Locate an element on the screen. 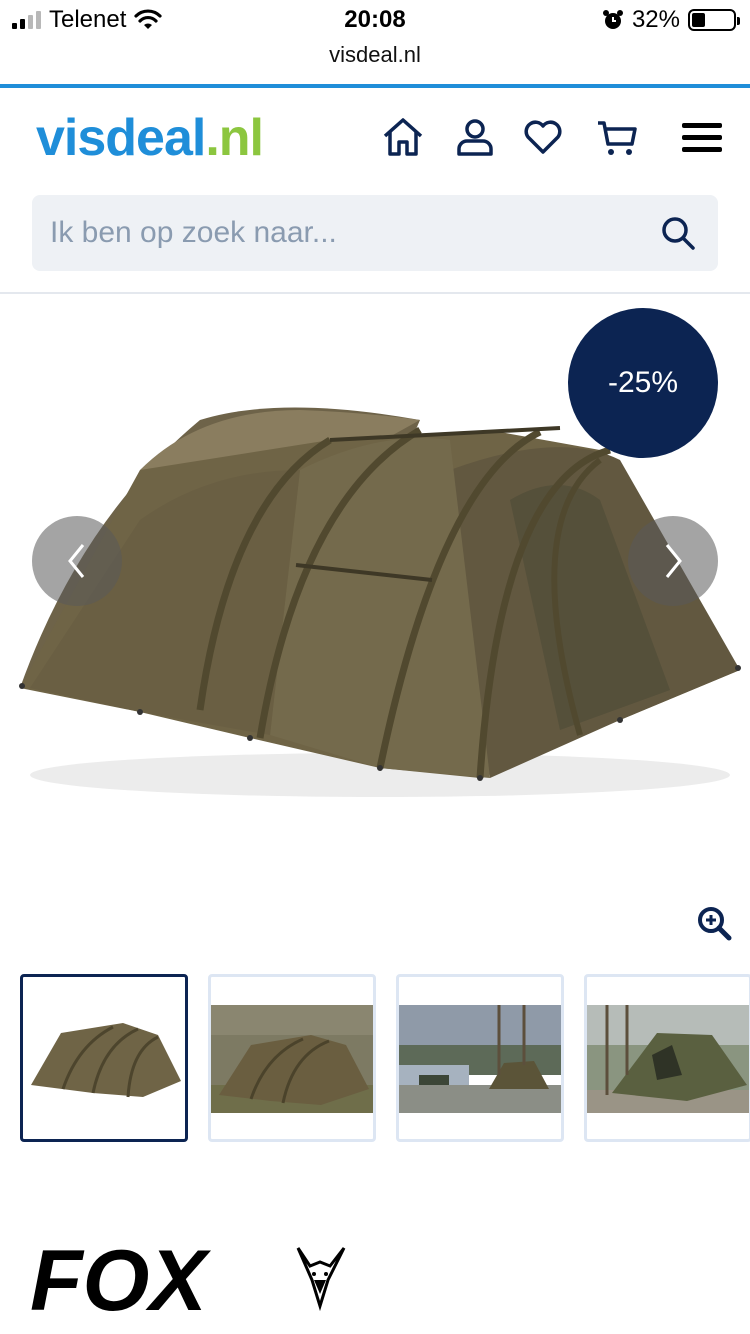 The image size is (750, 1334). status-right: 32% is located at coordinates (671, 20).